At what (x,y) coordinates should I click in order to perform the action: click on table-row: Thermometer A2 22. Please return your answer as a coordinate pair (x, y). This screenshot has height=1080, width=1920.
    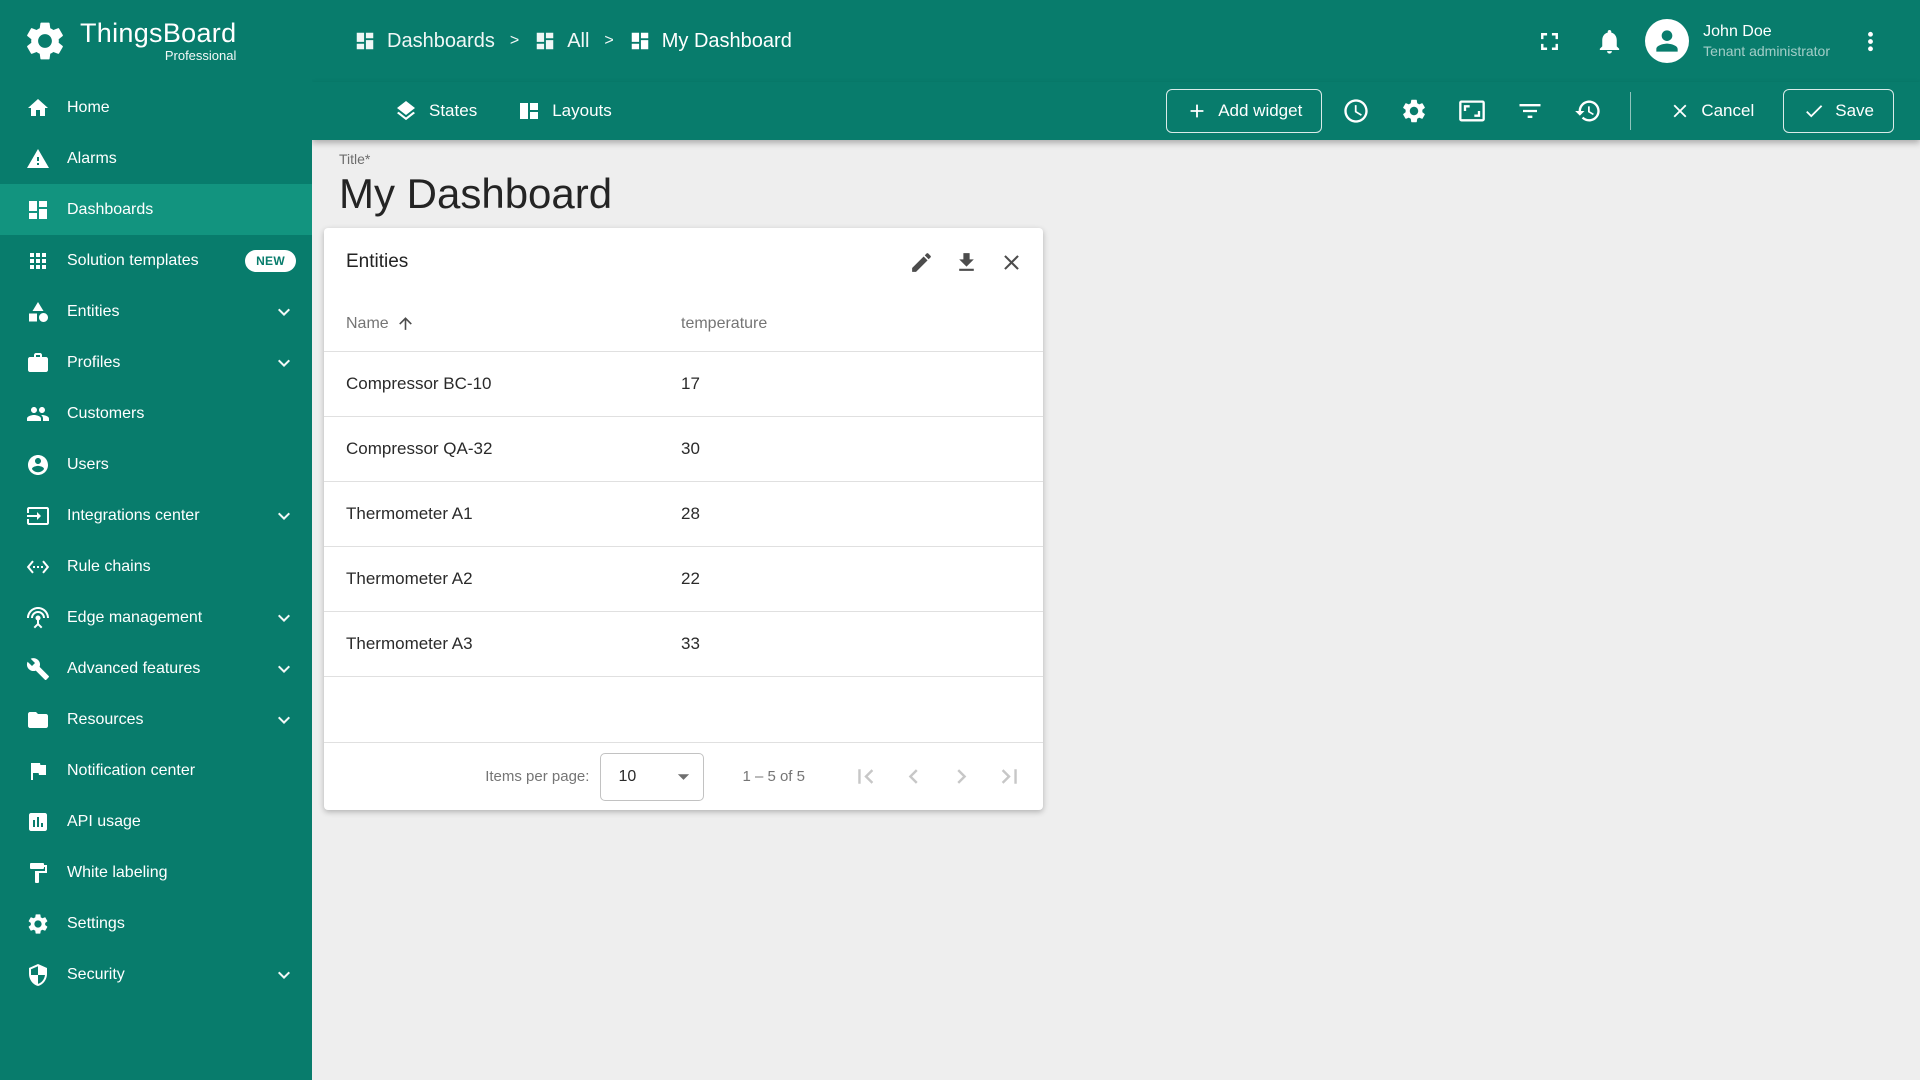
    Looking at the image, I should click on (683, 580).